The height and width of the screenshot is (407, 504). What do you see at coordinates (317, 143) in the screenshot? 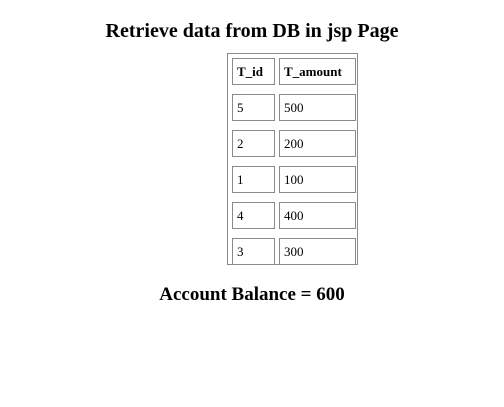
I see `cell-t-amount: 200` at bounding box center [317, 143].